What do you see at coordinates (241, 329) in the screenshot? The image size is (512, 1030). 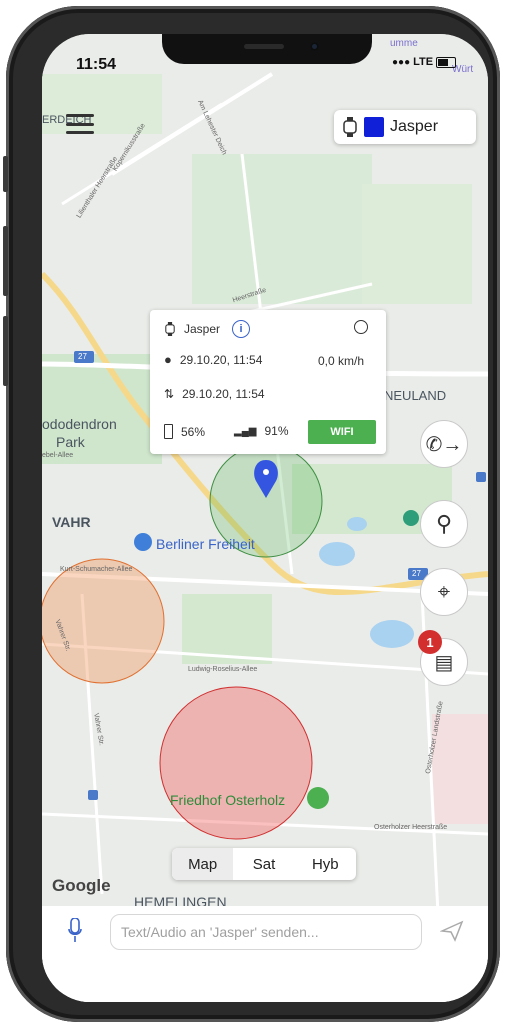 I see `info-icon: i` at bounding box center [241, 329].